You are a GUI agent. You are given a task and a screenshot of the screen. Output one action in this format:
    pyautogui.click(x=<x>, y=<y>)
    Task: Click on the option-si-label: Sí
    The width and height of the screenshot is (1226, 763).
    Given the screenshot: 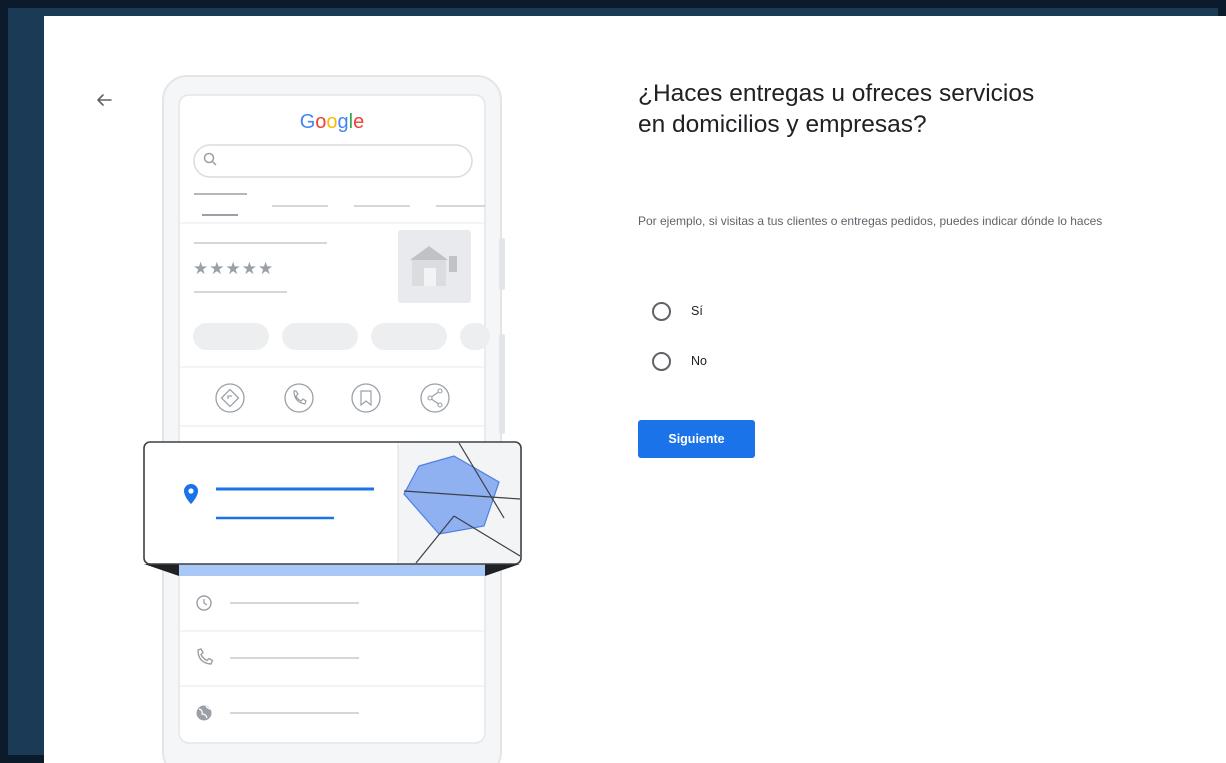 What is the action you would take?
    pyautogui.click(x=697, y=311)
    